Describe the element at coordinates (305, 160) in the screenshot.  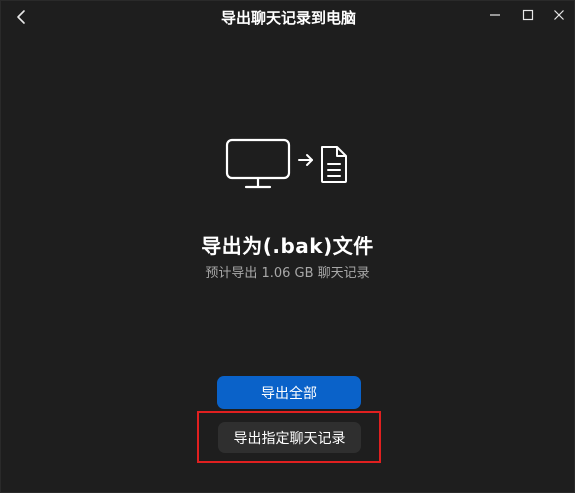
I see `arrow-right-icon` at that location.